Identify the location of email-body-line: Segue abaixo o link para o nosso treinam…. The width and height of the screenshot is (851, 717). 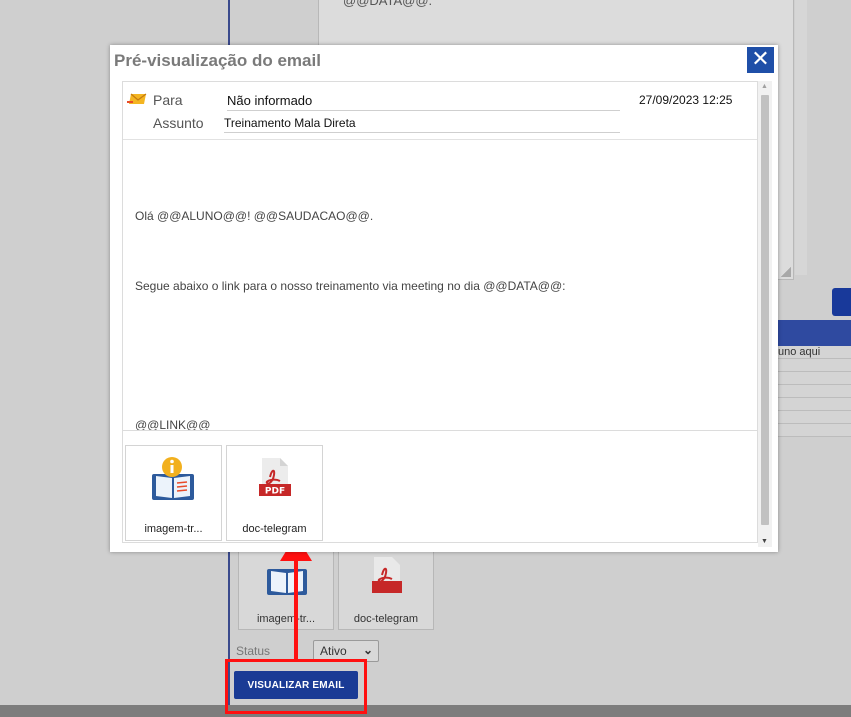
(350, 286).